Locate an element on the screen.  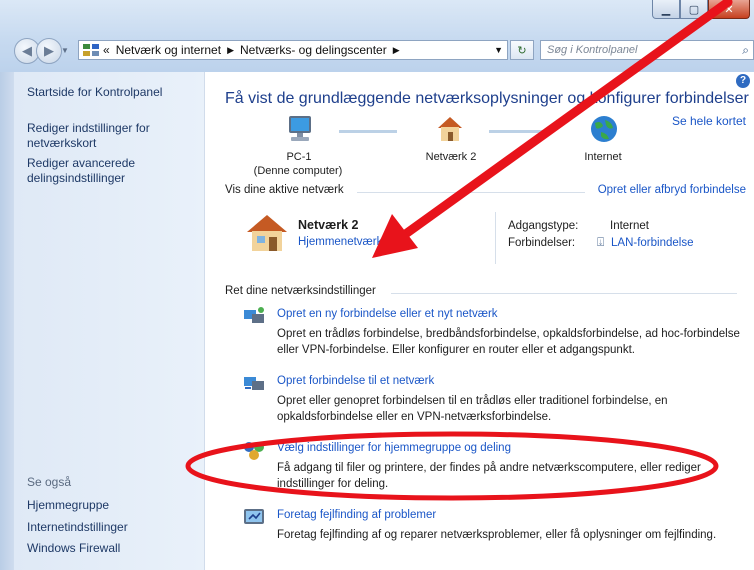
internet-globe-icon is located at coordinates (604, 129).